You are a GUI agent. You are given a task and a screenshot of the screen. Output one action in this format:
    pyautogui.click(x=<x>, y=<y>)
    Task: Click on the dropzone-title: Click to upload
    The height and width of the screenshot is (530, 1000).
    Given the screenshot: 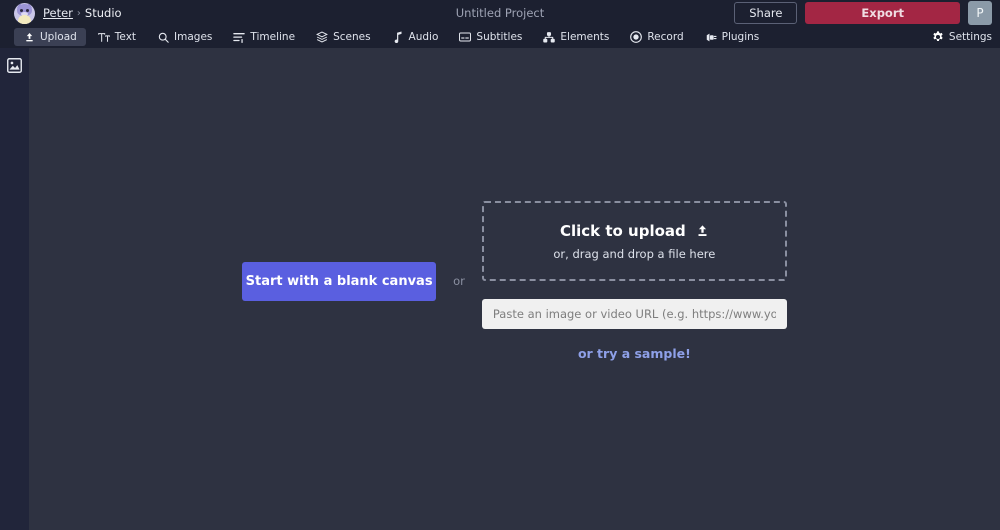 What is the action you would take?
    pyautogui.click(x=622, y=230)
    